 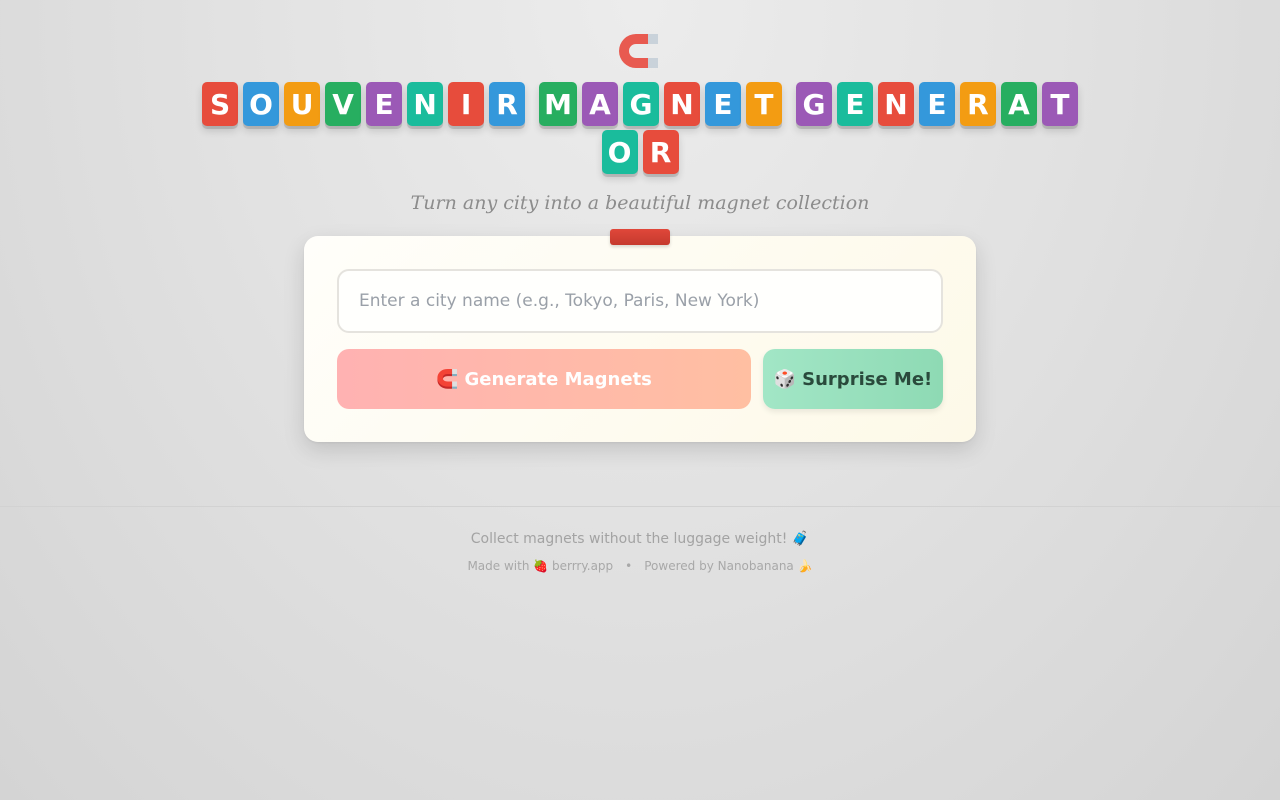 I want to click on powered-by-link: Powered by Nanobanana 🍌, so click(x=728, y=566).